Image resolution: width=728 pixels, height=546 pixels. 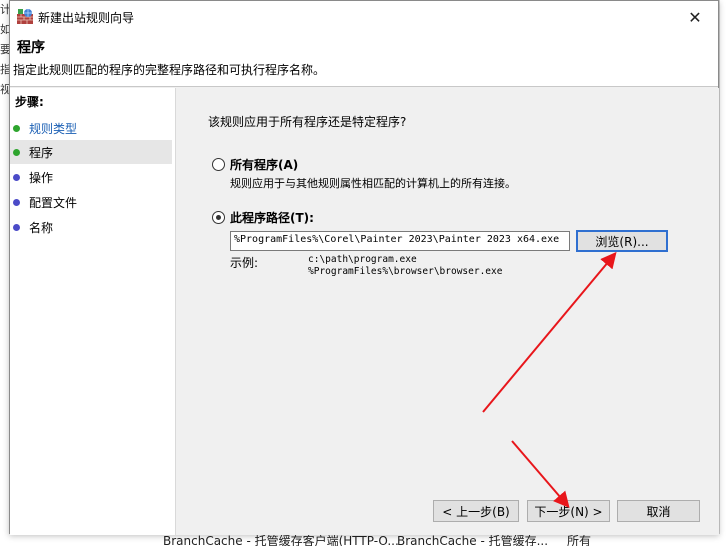 What do you see at coordinates (272, 217) in the screenshot?
I see `program-path-label: 此程序路径(T):` at bounding box center [272, 217].